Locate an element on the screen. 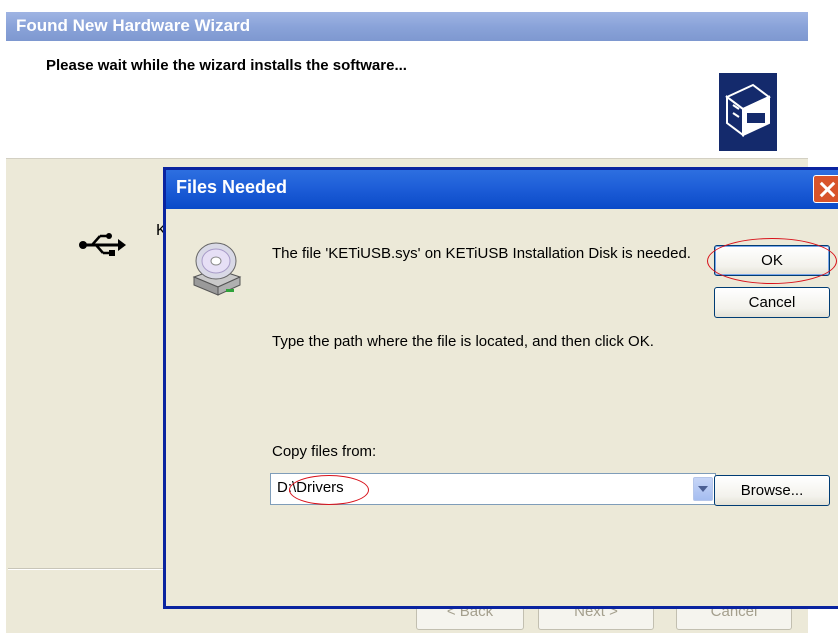 The height and width of the screenshot is (633, 838). hardware-box-icon is located at coordinates (748, 112).